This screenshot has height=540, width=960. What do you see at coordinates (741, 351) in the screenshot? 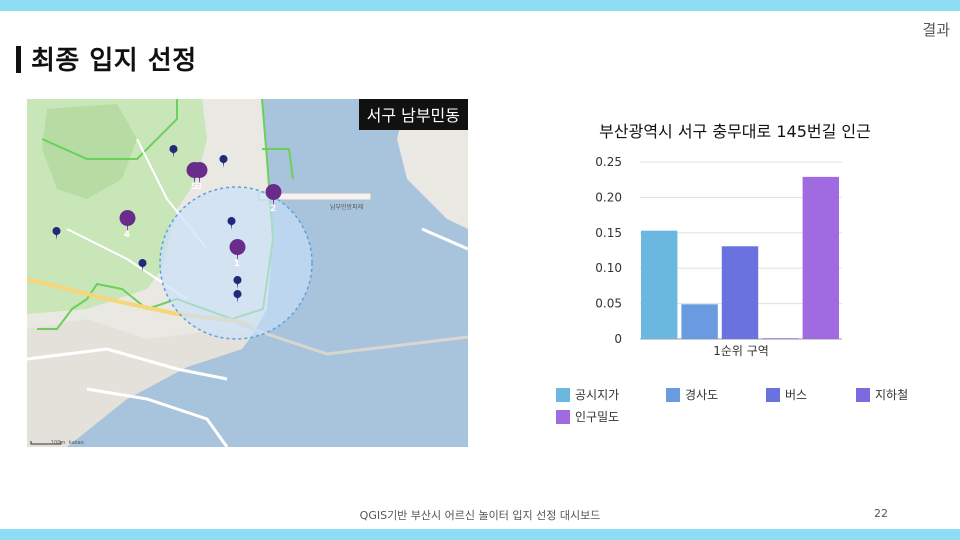
I see `x-category-label: 1순위 구역` at bounding box center [741, 351].